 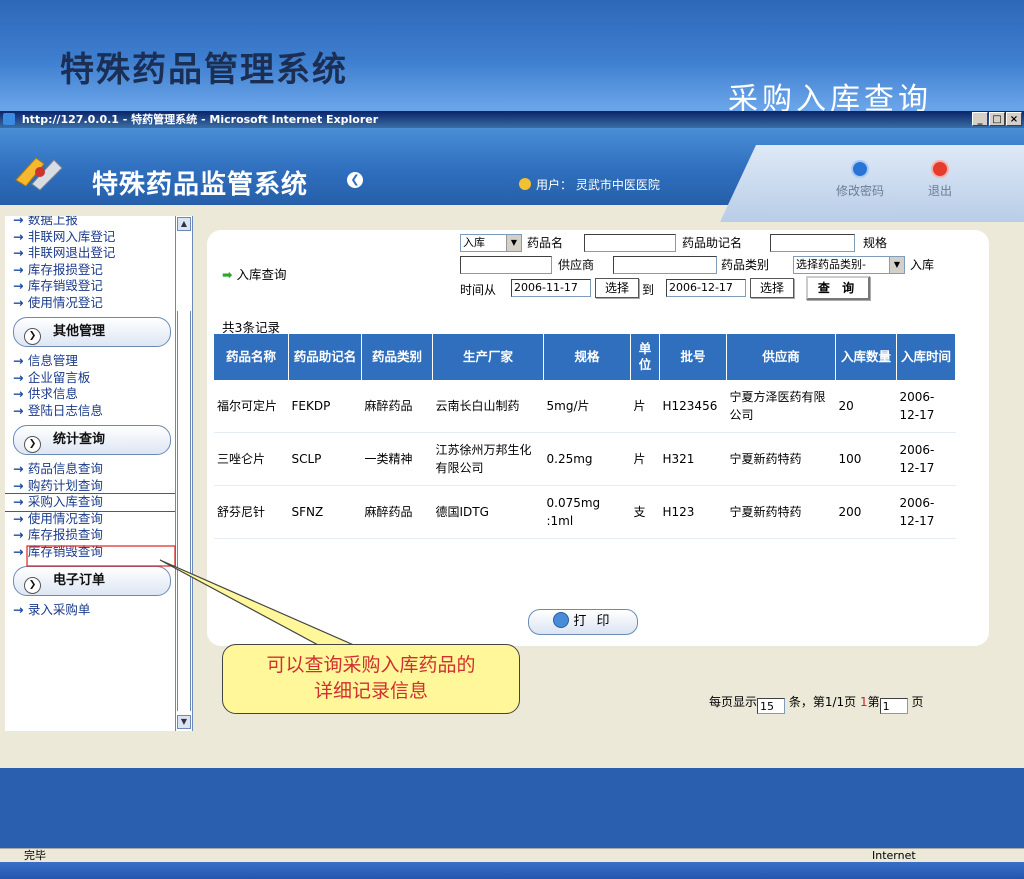 I want to click on column-header: 供应商, so click(x=781, y=357).